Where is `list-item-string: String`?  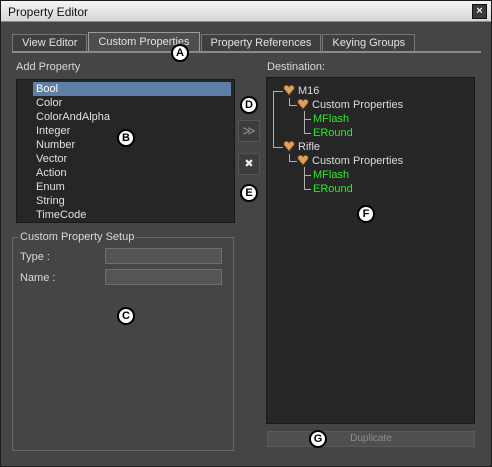 list-item-string: String is located at coordinates (132, 201).